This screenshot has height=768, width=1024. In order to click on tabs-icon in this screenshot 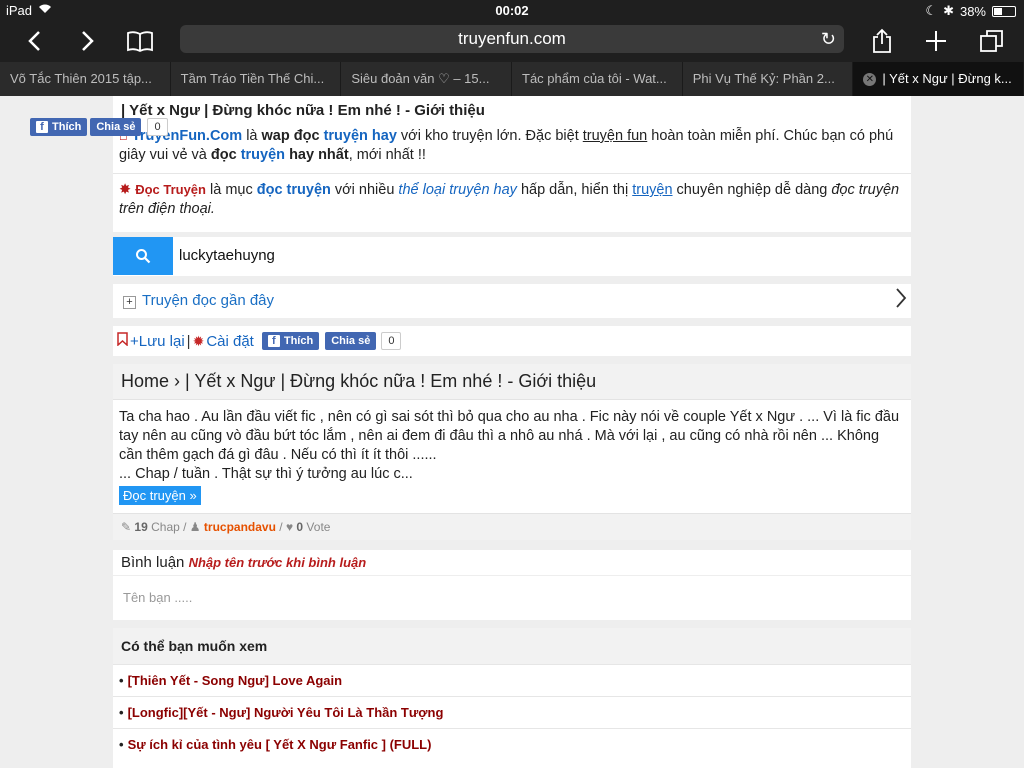, I will do `click(991, 41)`.